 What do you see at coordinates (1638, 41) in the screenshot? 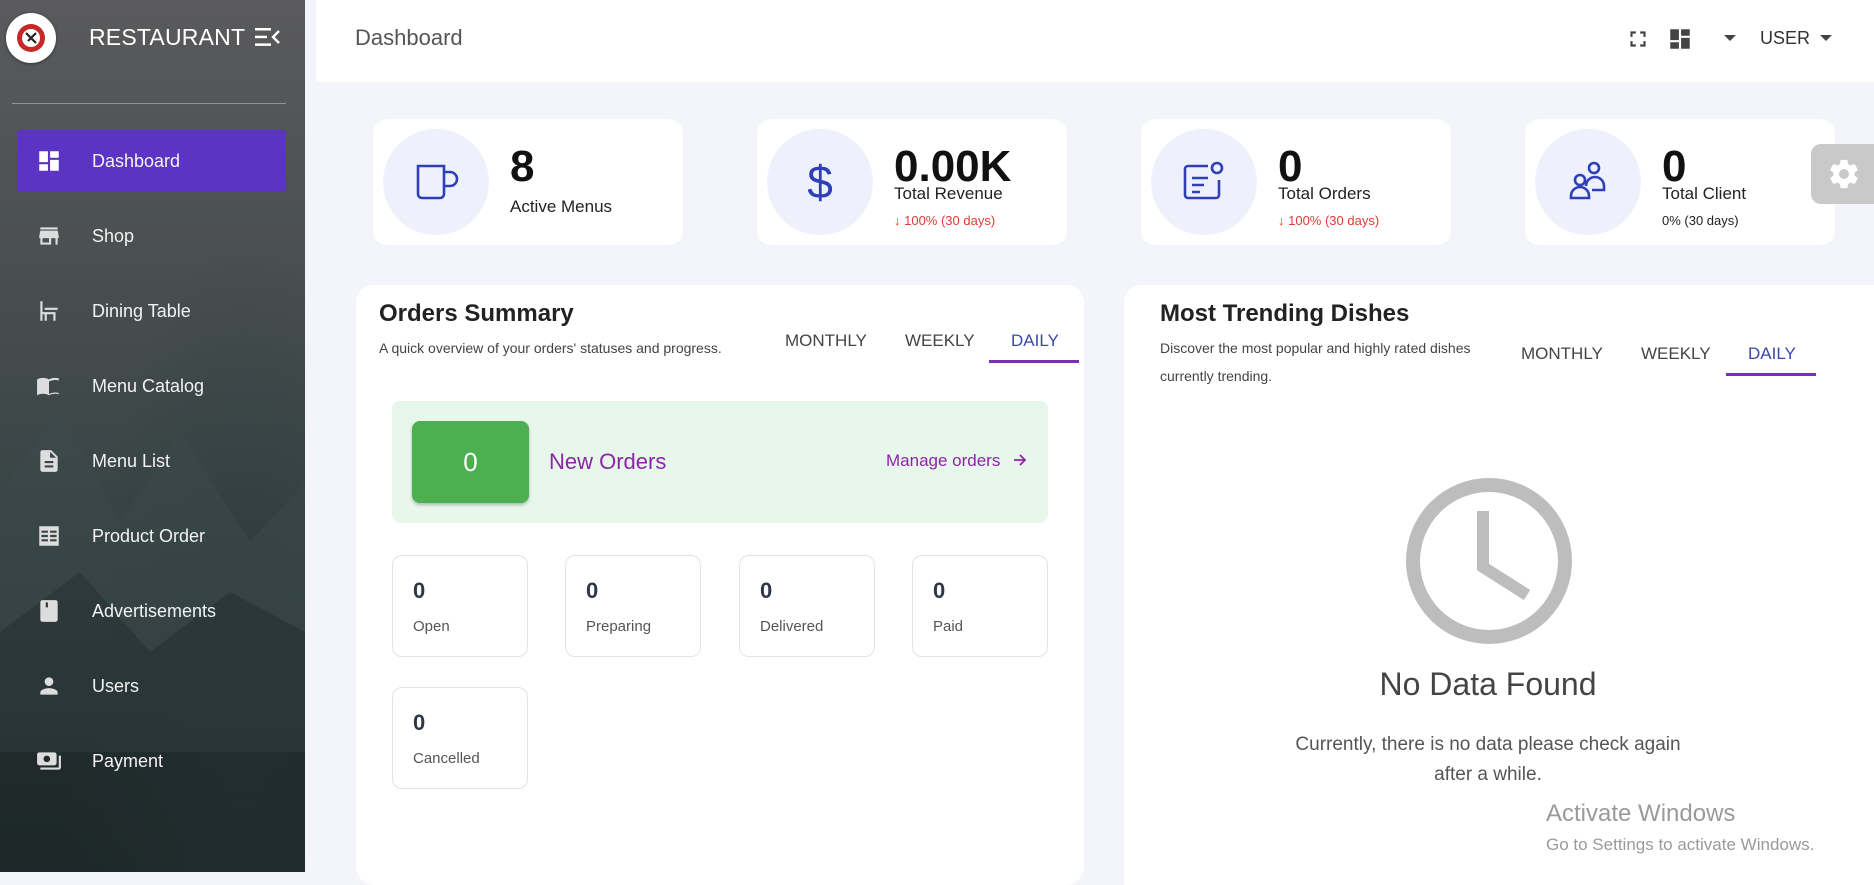
I see `fullscreen-icon` at bounding box center [1638, 41].